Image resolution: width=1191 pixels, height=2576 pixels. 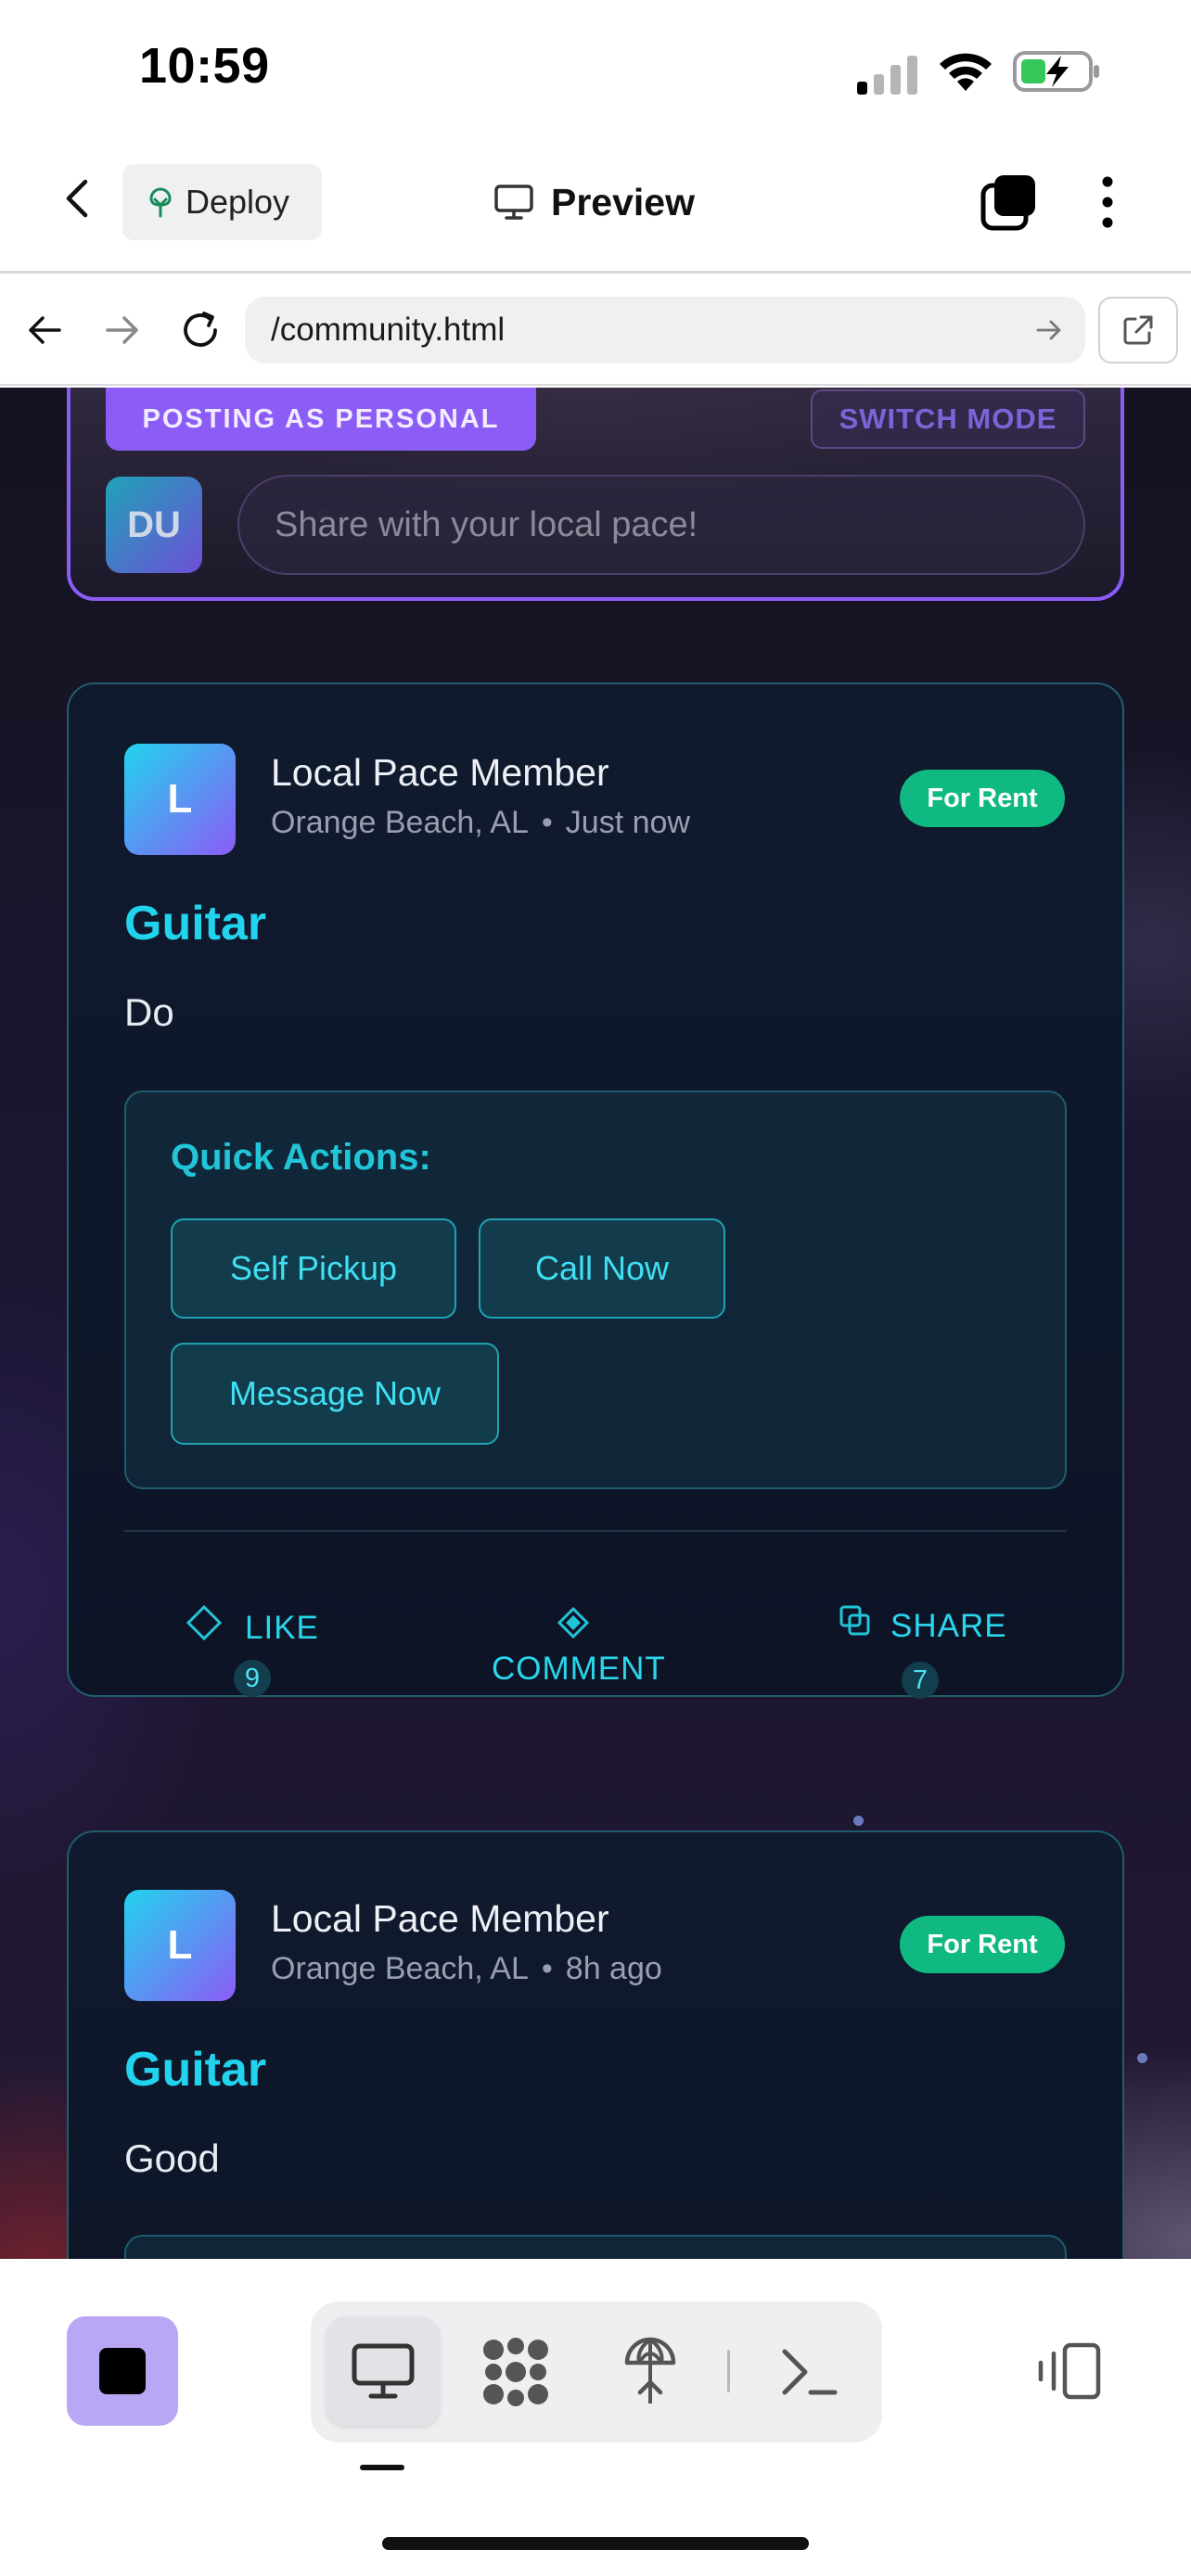 What do you see at coordinates (920, 1680) in the screenshot?
I see `share-count: 7` at bounding box center [920, 1680].